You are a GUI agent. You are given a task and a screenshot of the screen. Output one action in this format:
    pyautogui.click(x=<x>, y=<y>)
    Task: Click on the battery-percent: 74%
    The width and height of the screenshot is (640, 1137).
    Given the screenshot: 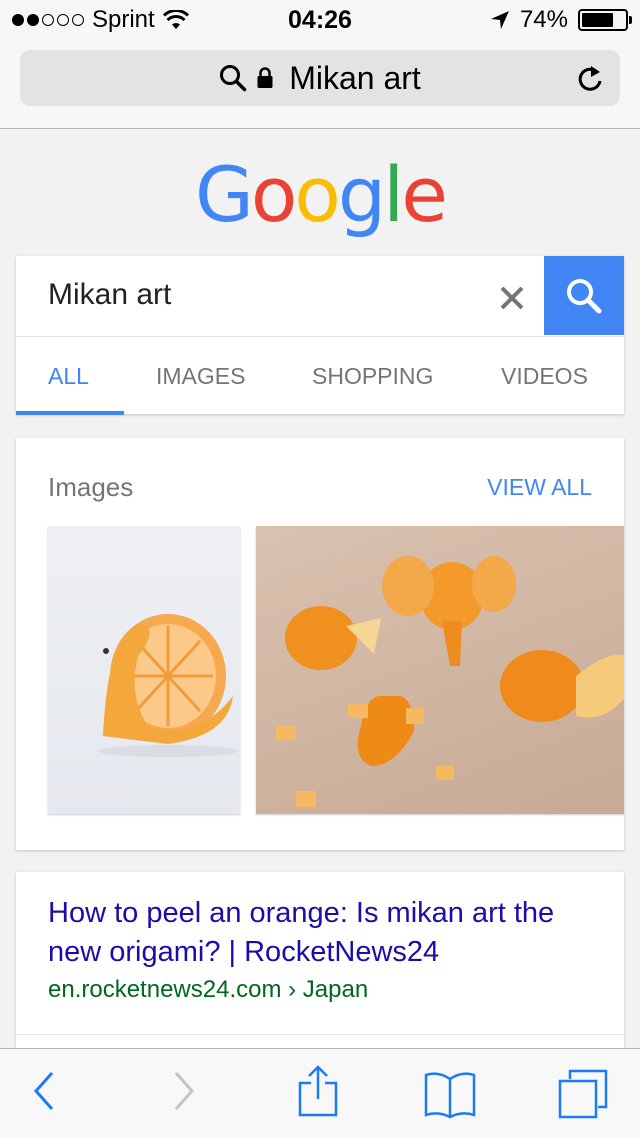 What is the action you would take?
    pyautogui.click(x=543, y=19)
    